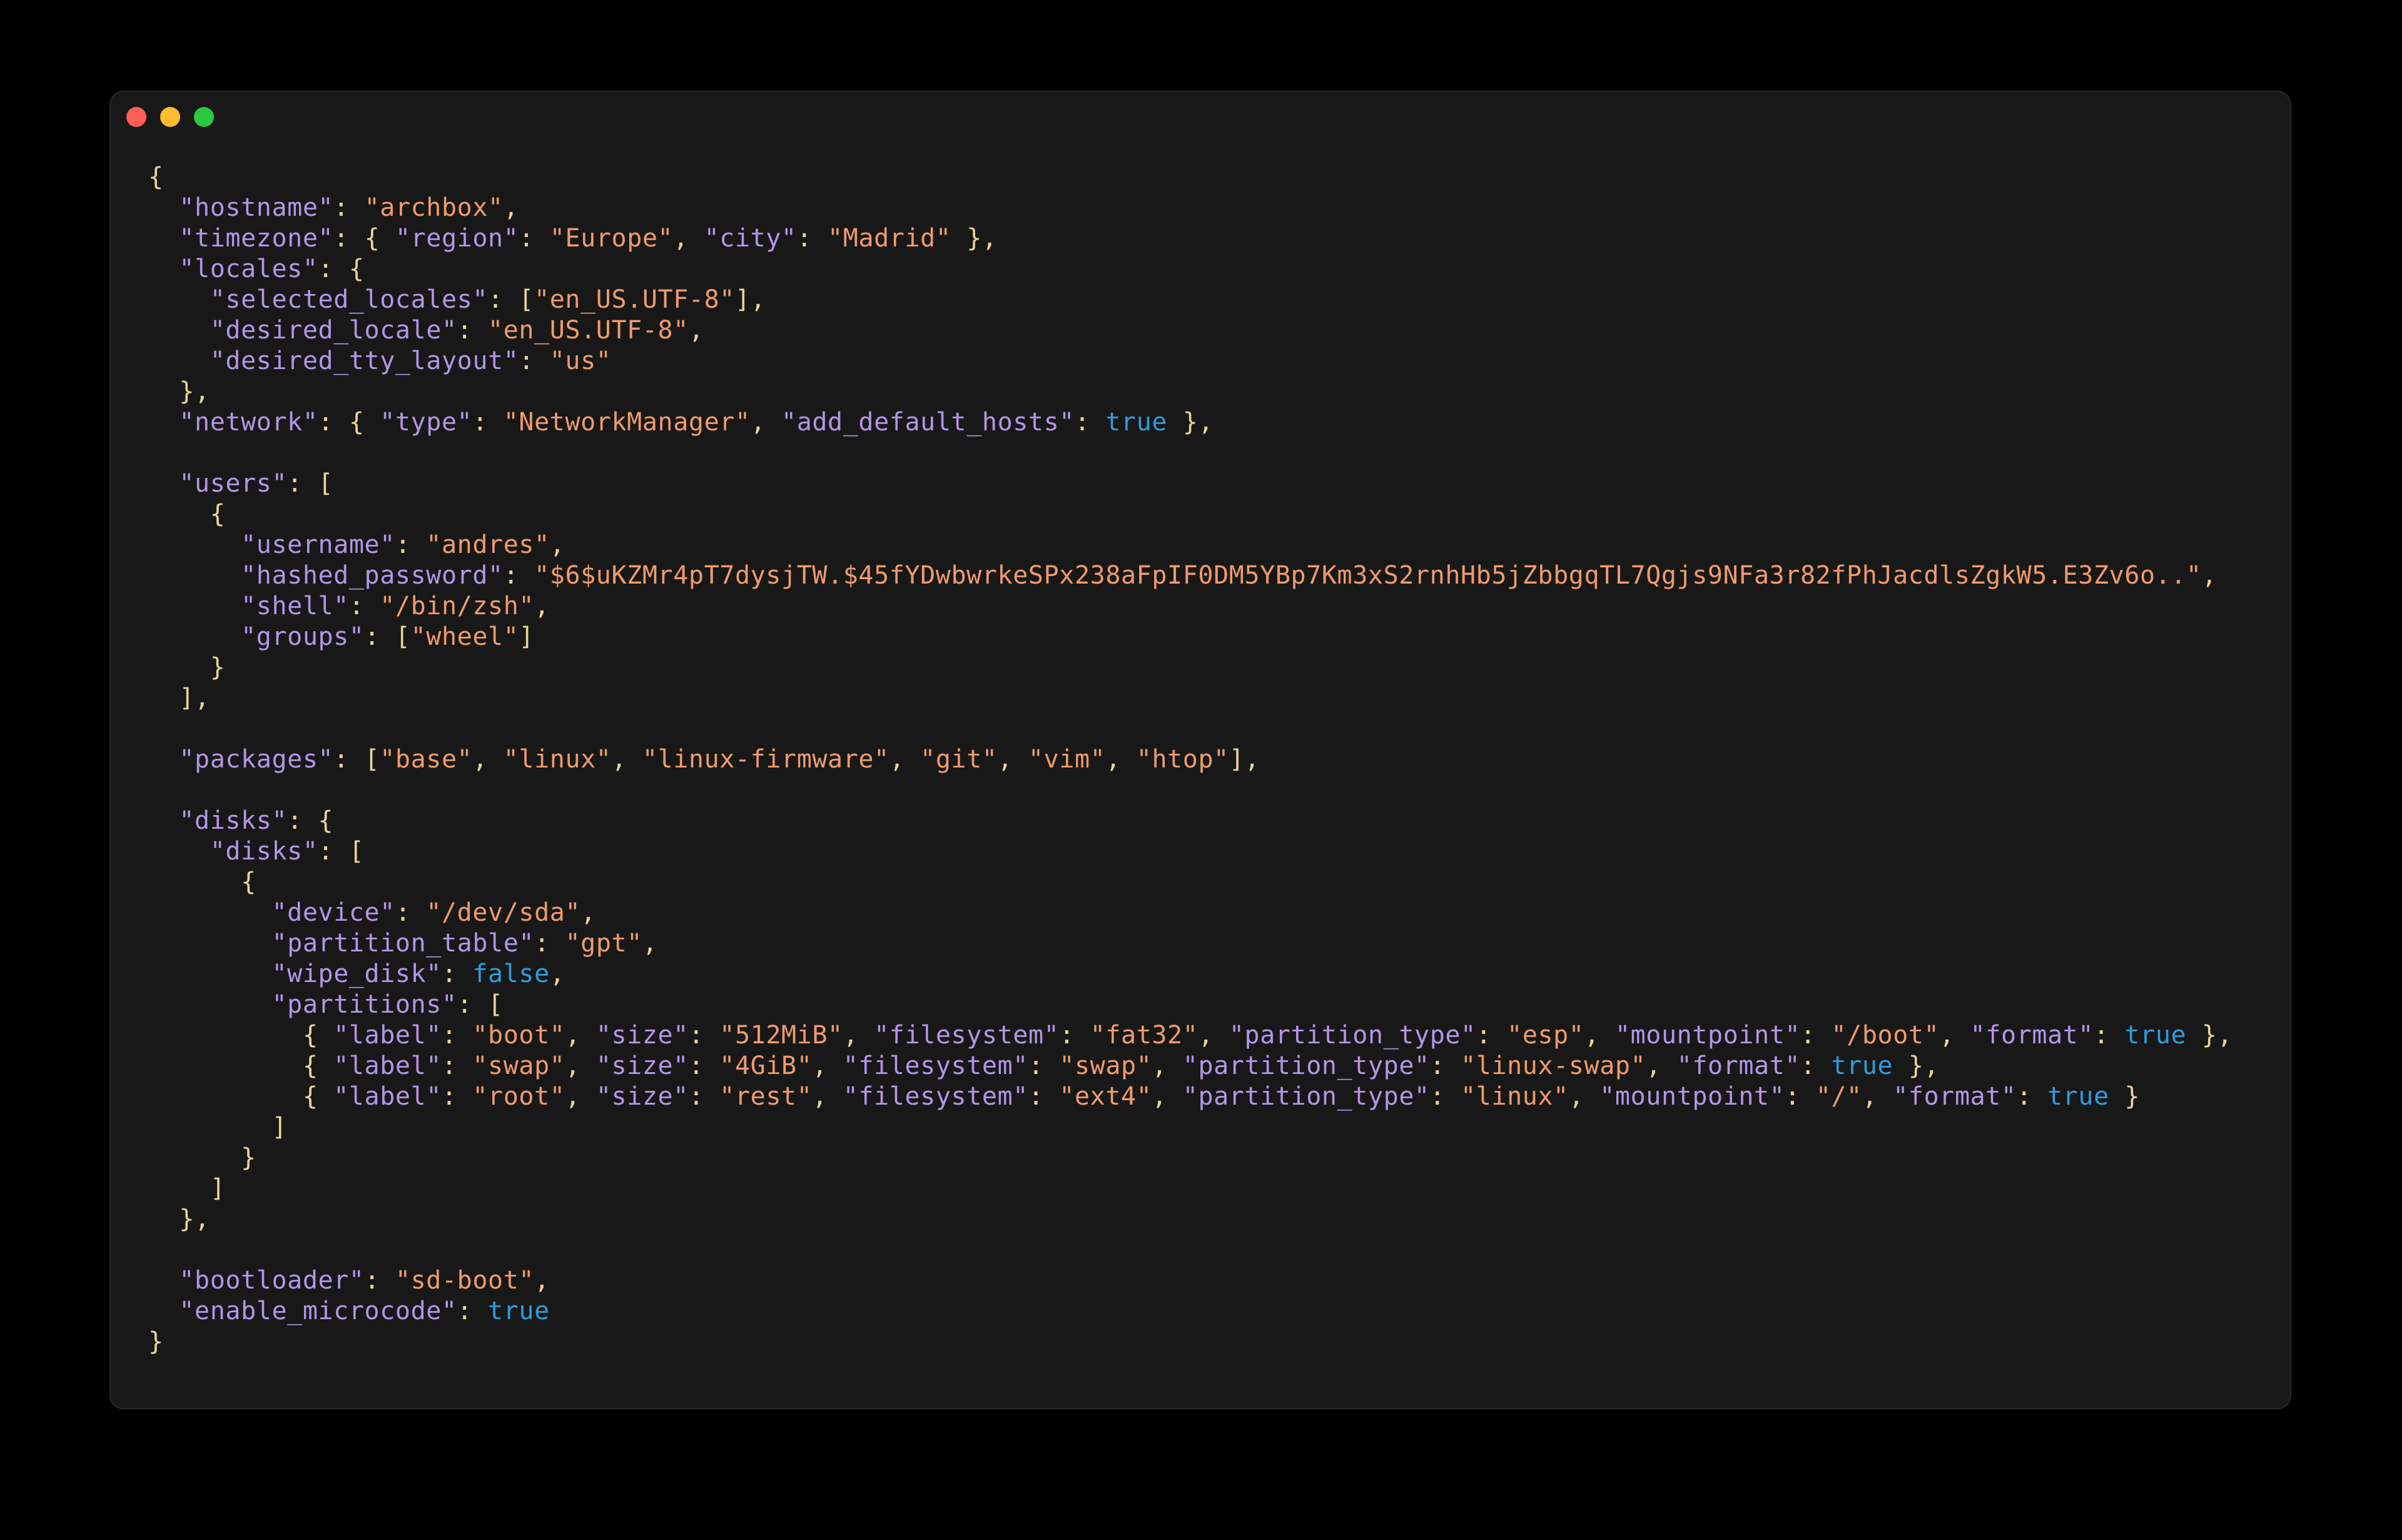  Describe the element at coordinates (1190, 821) in the screenshot. I see `code-line: "disks": {` at that location.